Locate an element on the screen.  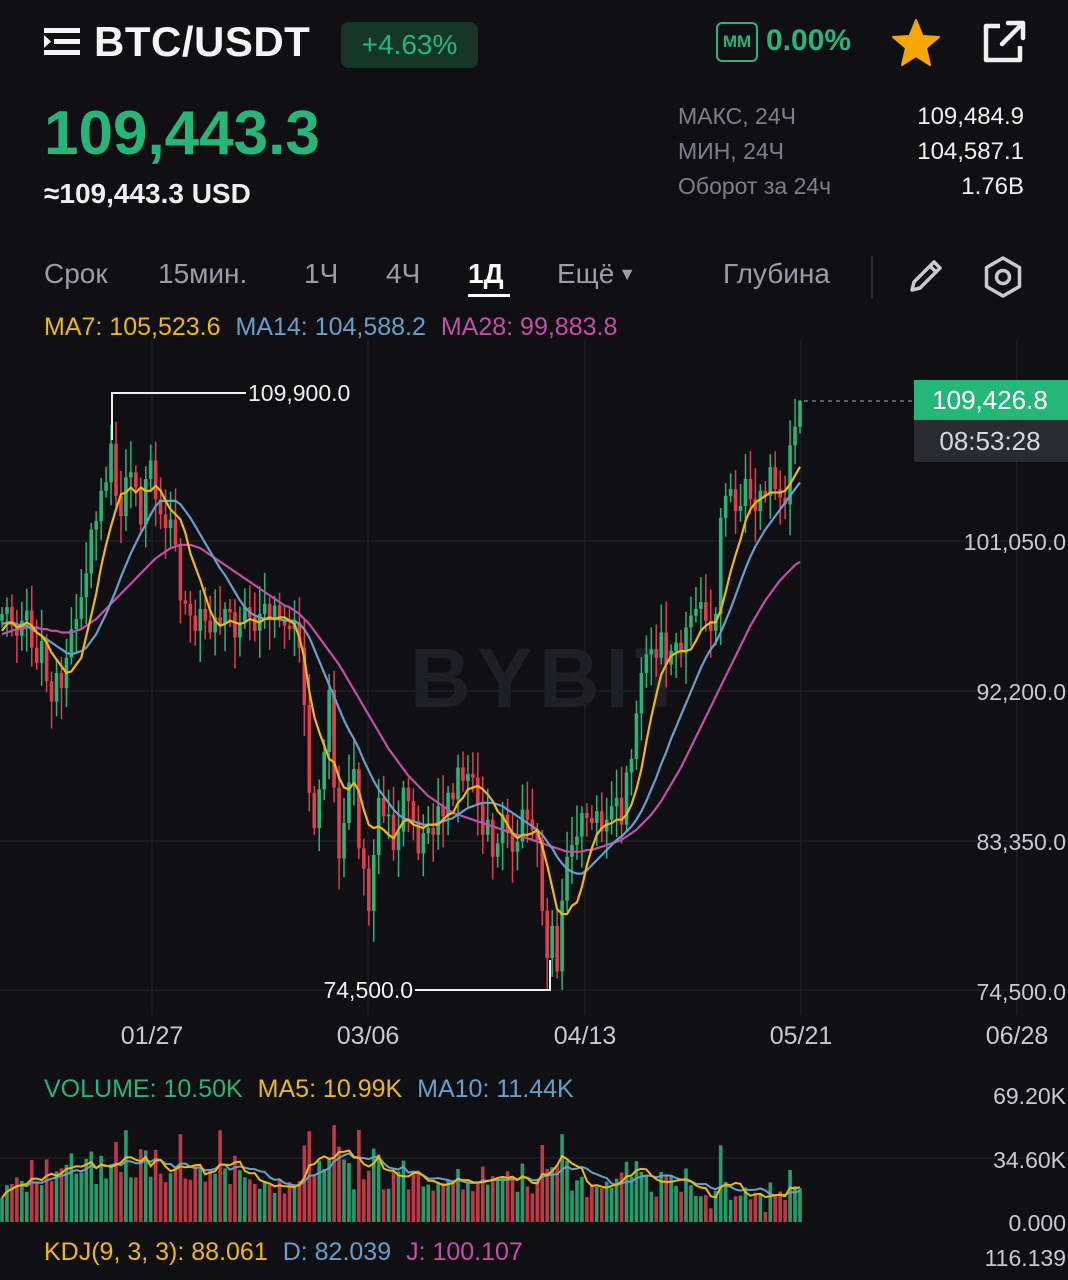
kdj-d-label: D: 82.039 is located at coordinates (337, 1252).